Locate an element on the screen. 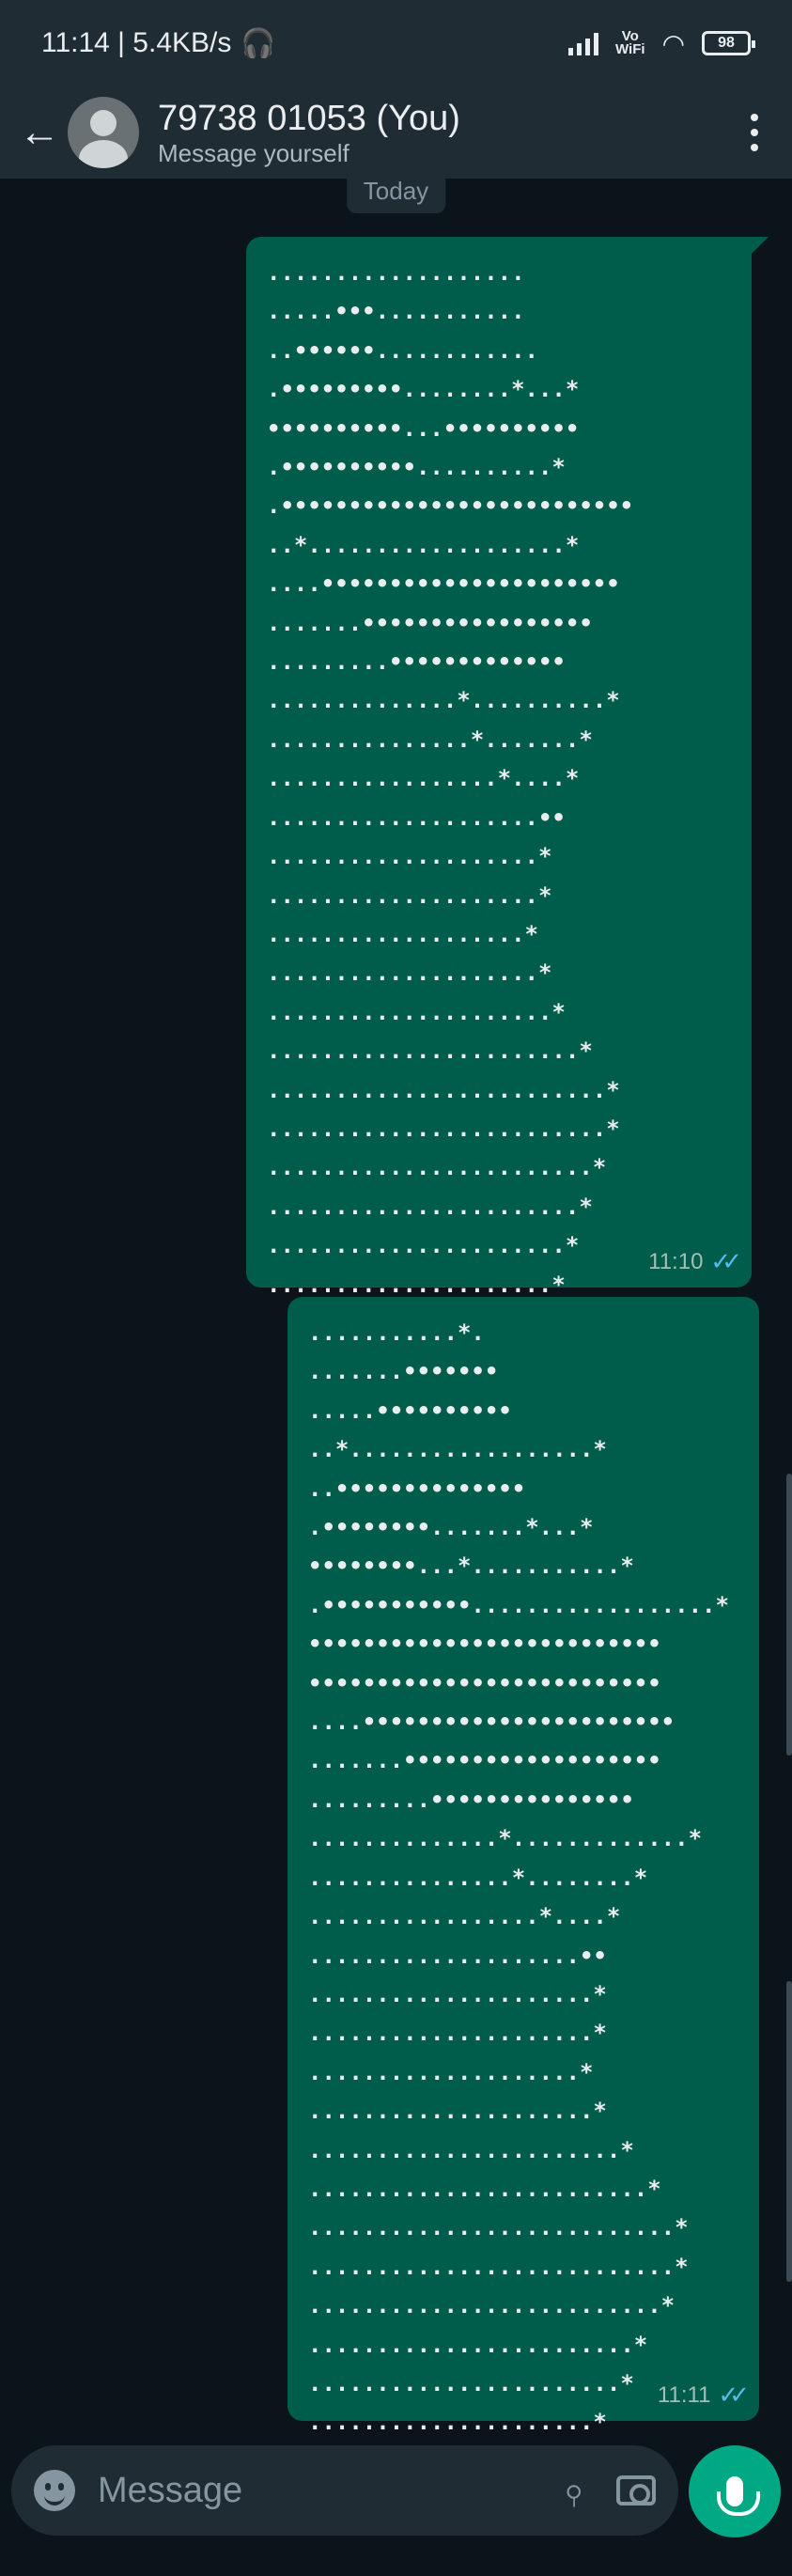  headphones-icon: 🎧 is located at coordinates (258, 43).